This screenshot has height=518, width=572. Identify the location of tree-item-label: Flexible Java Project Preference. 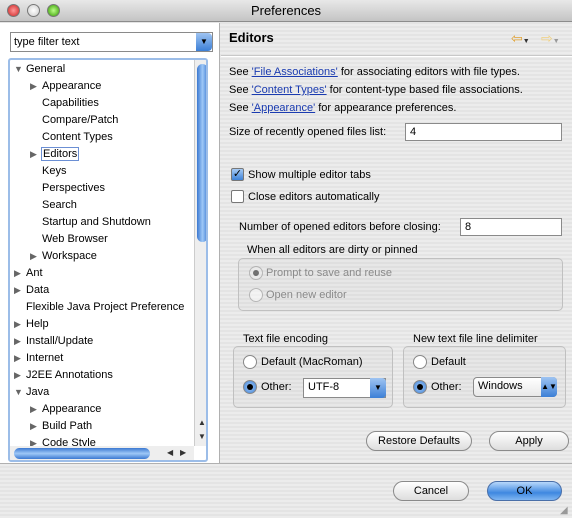
(105, 307).